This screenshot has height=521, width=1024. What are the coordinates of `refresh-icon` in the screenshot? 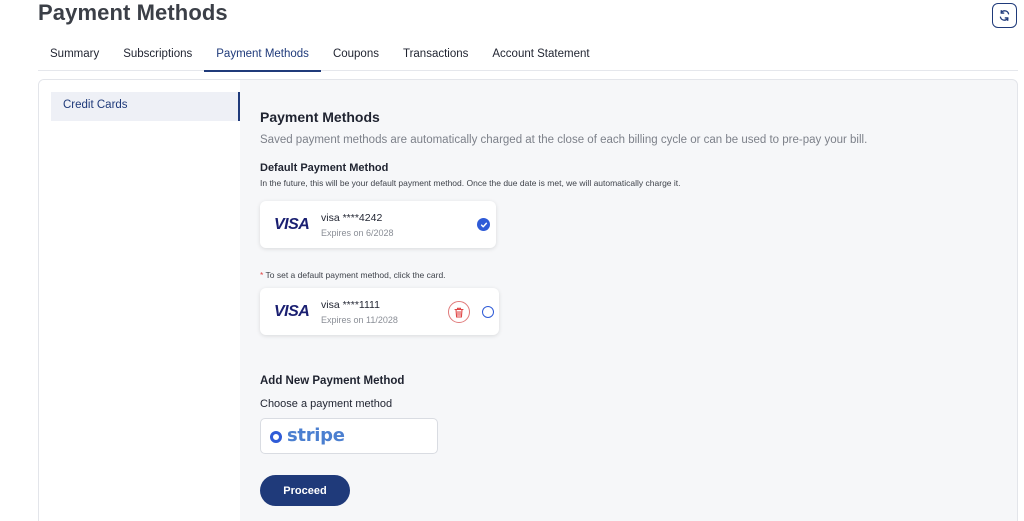 It's located at (1004, 15).